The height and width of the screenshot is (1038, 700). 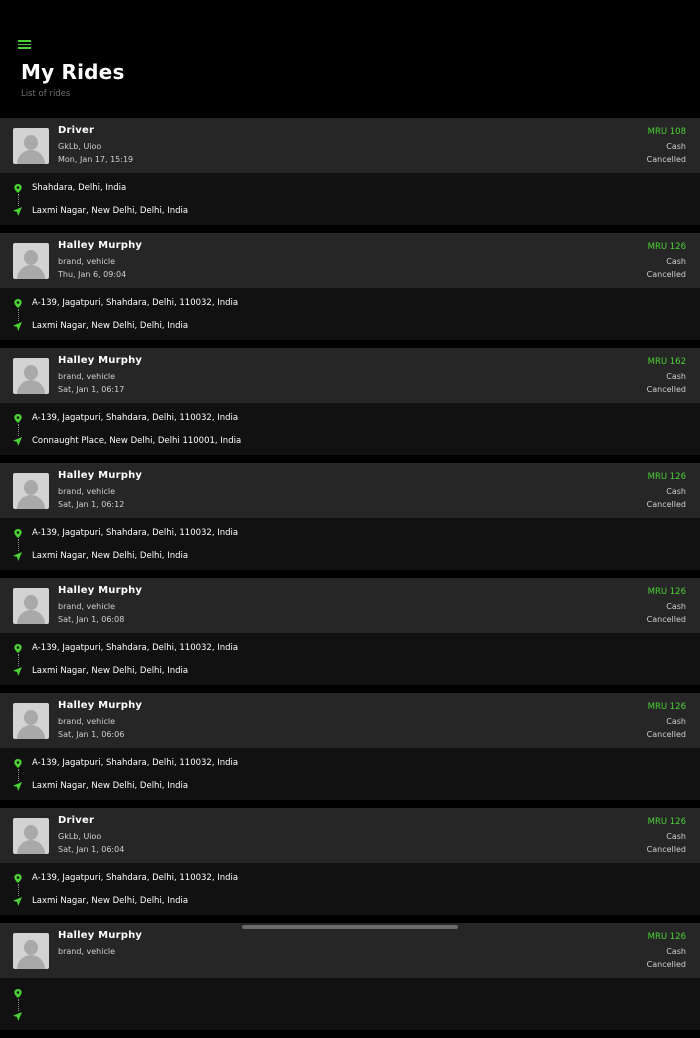 What do you see at coordinates (91, 389) in the screenshot?
I see `ride-date: Sat, Jan 1, 06:17` at bounding box center [91, 389].